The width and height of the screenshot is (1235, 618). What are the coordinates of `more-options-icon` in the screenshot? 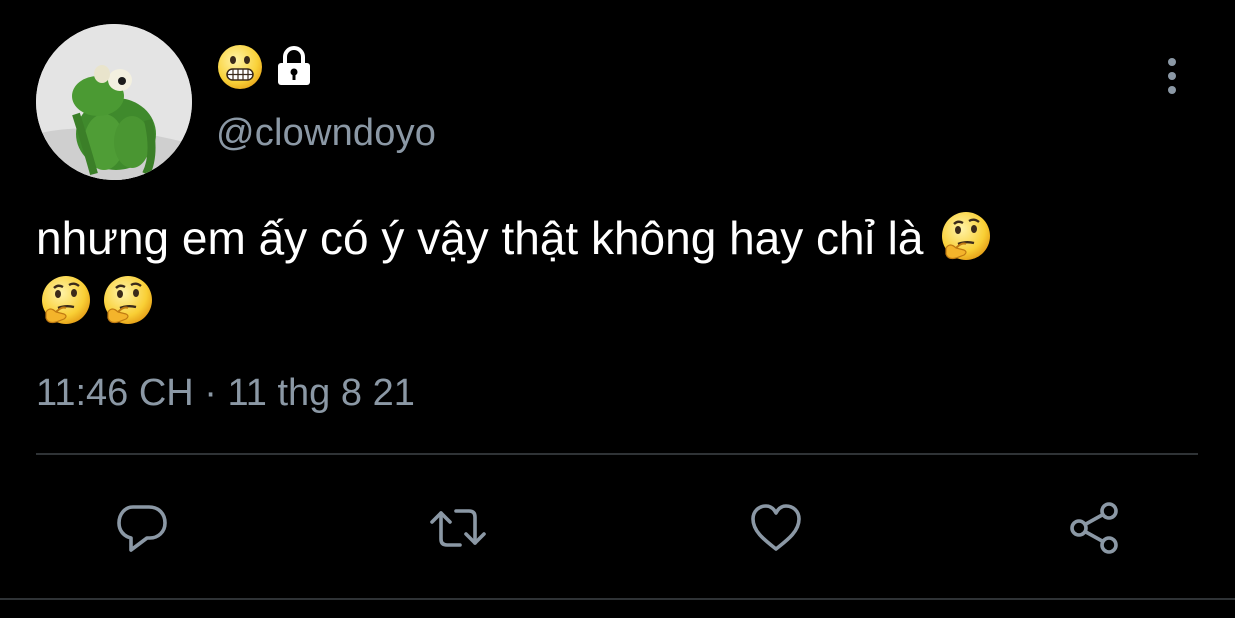 It's located at (1172, 76).